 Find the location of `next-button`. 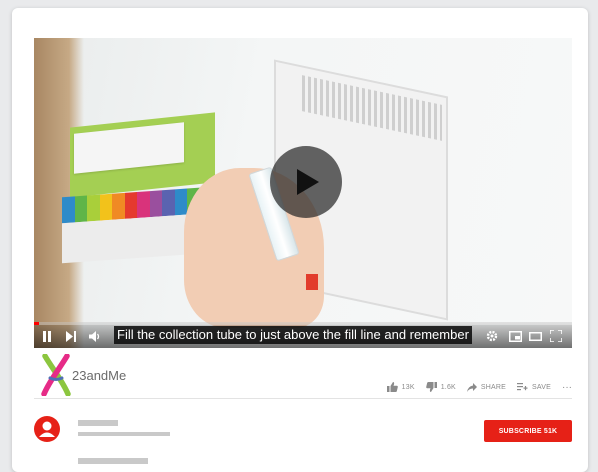

next-button is located at coordinates (71, 336).